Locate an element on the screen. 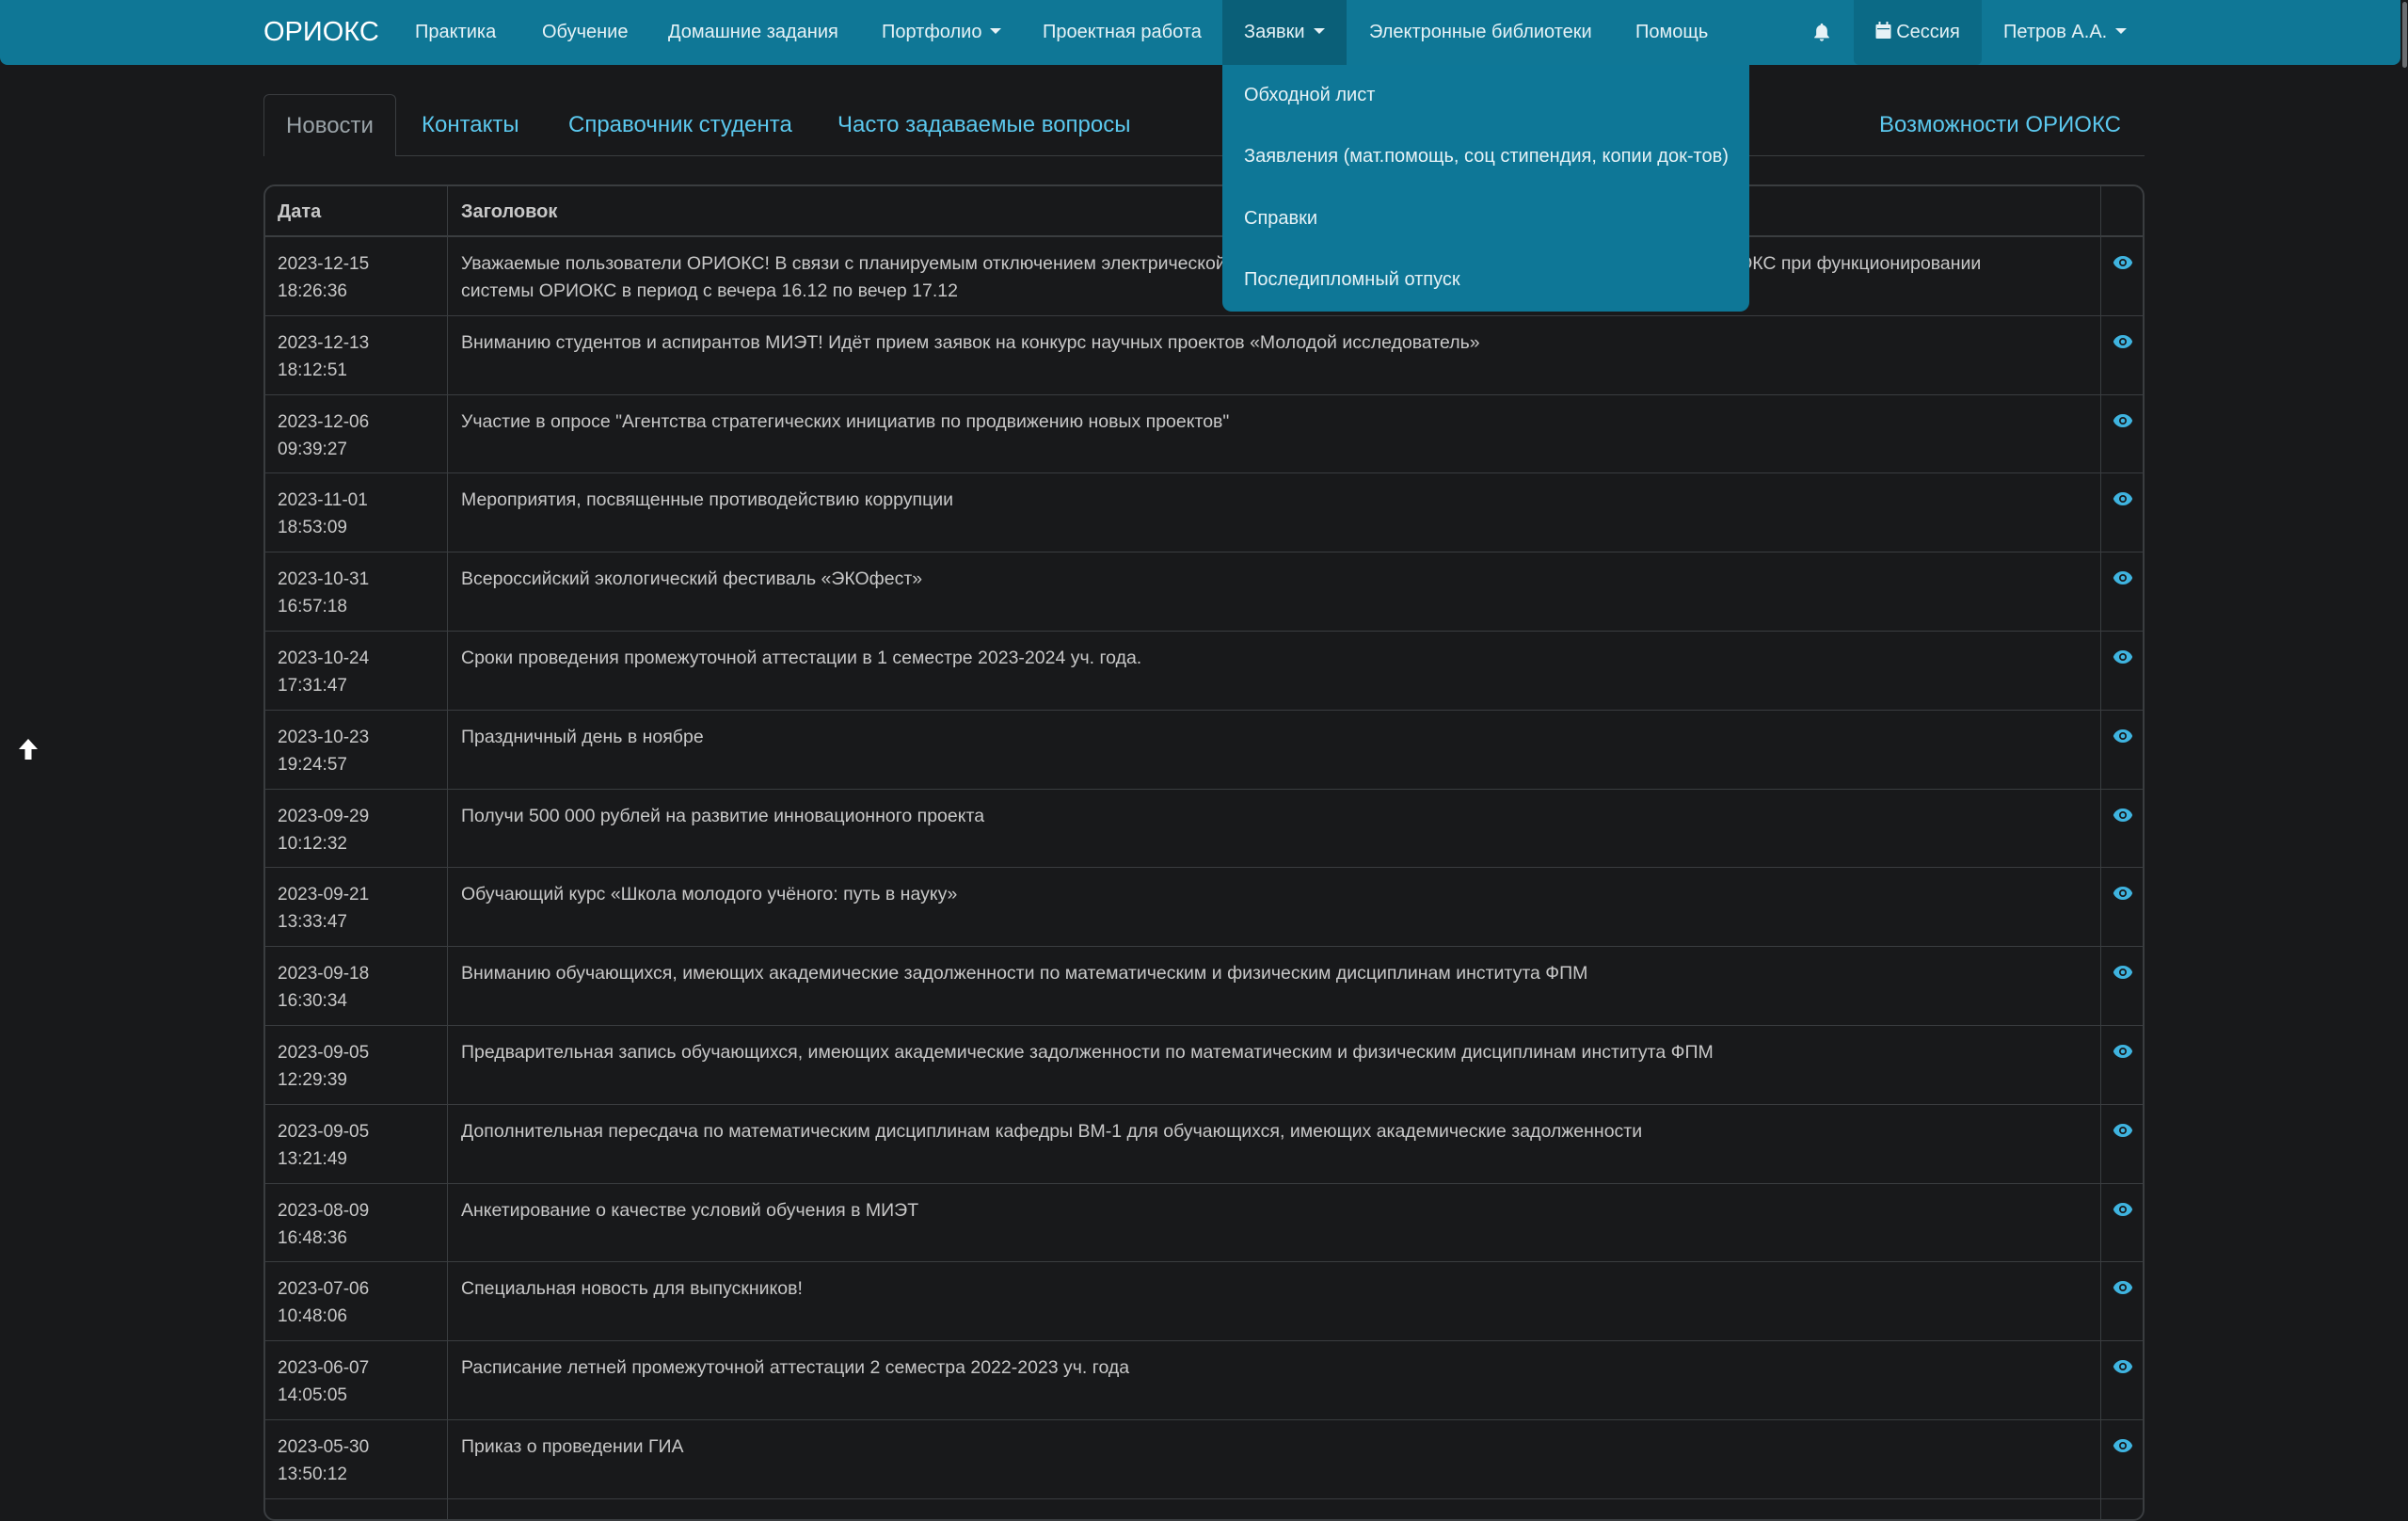 The width and height of the screenshot is (2408, 1521). nav-item-help: Помощь is located at coordinates (1671, 32).